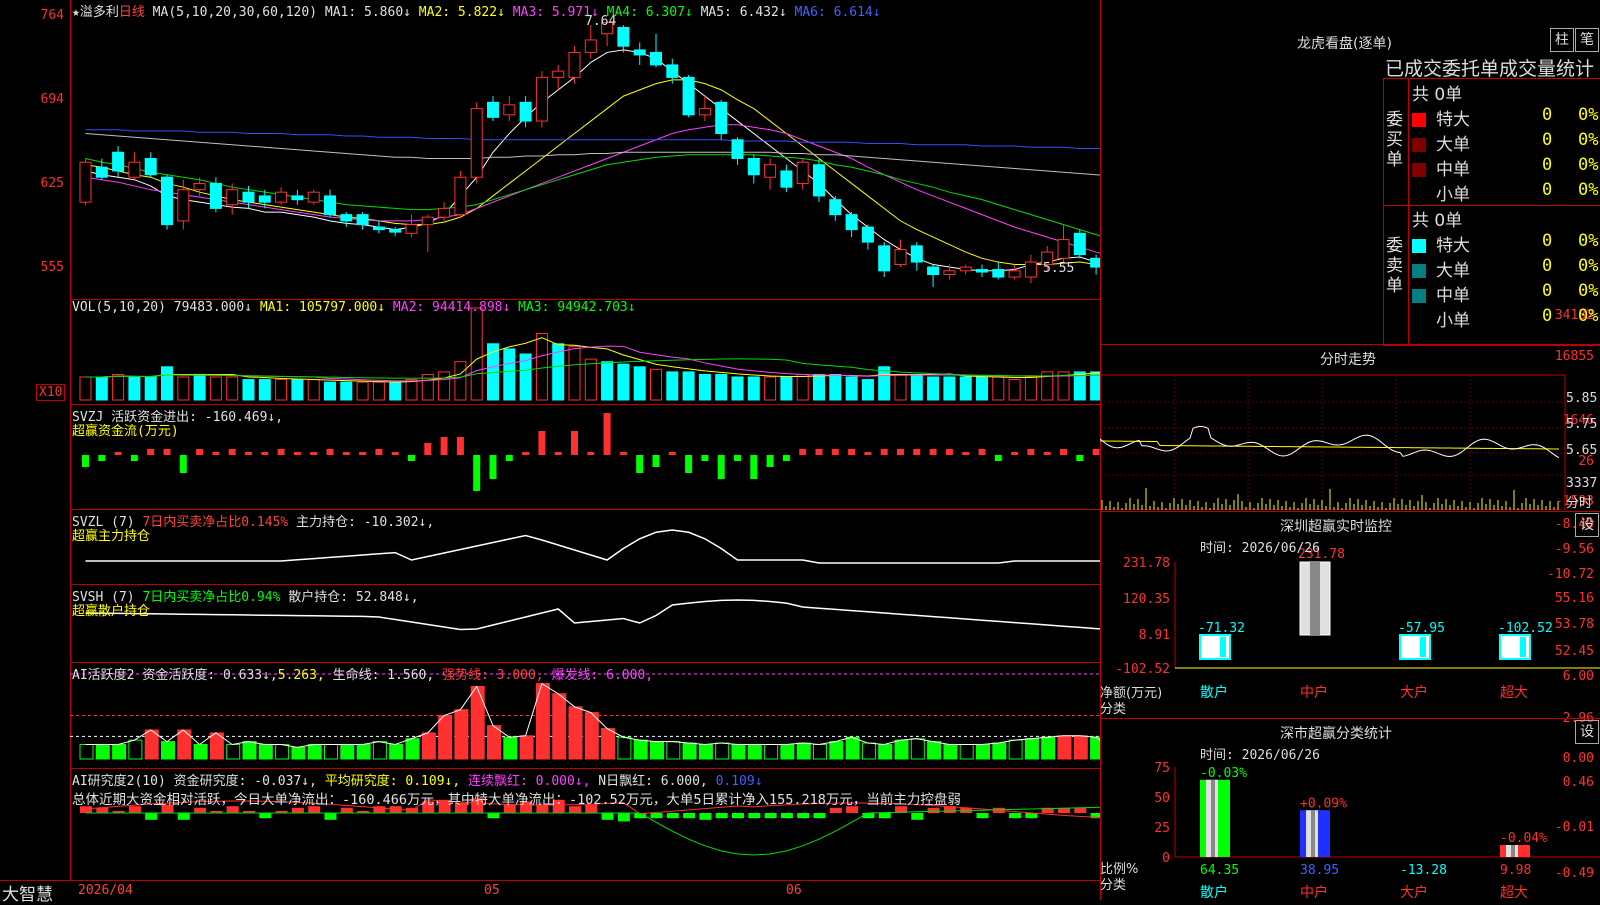 The width and height of the screenshot is (1600, 905). I want to click on class-category-label: 中户, so click(1314, 892).